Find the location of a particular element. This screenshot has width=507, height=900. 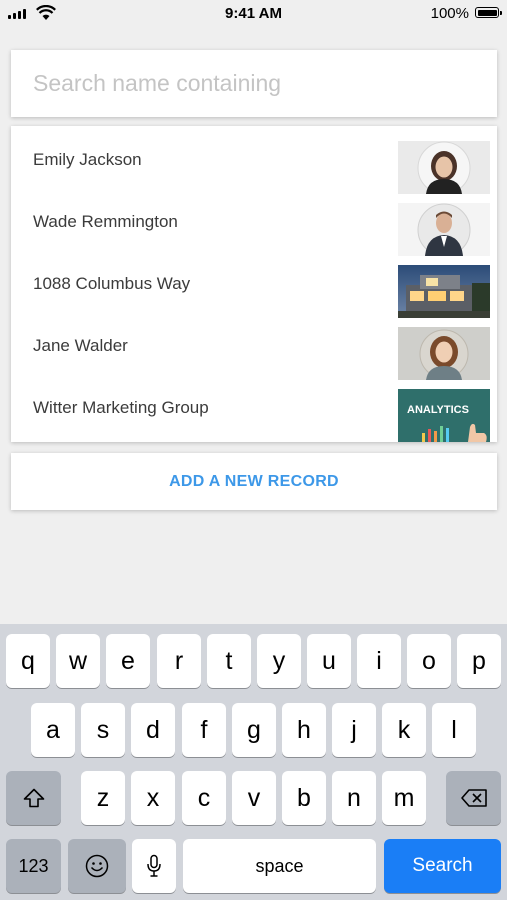

search-card is located at coordinates (254, 83).